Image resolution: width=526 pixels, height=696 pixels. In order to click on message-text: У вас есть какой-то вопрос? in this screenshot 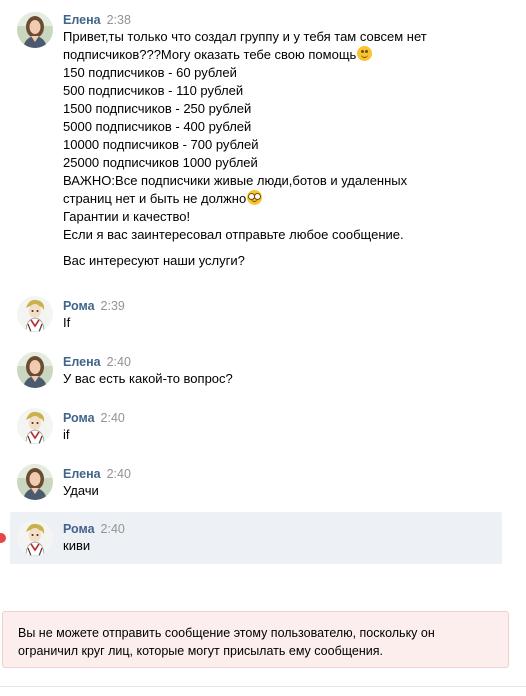, I will do `click(148, 378)`.